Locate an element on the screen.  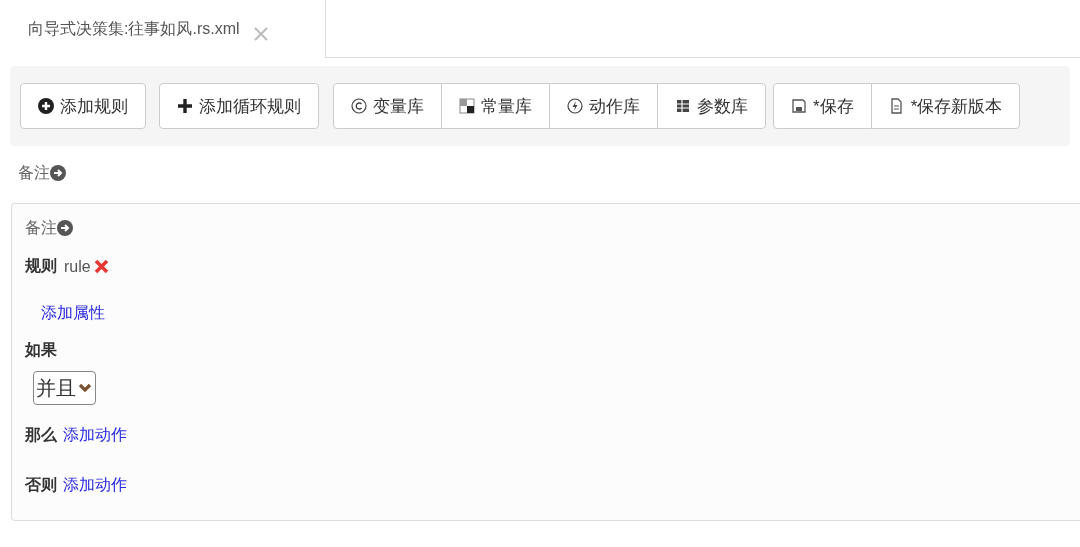
chevron-down-icon is located at coordinates (85, 388).